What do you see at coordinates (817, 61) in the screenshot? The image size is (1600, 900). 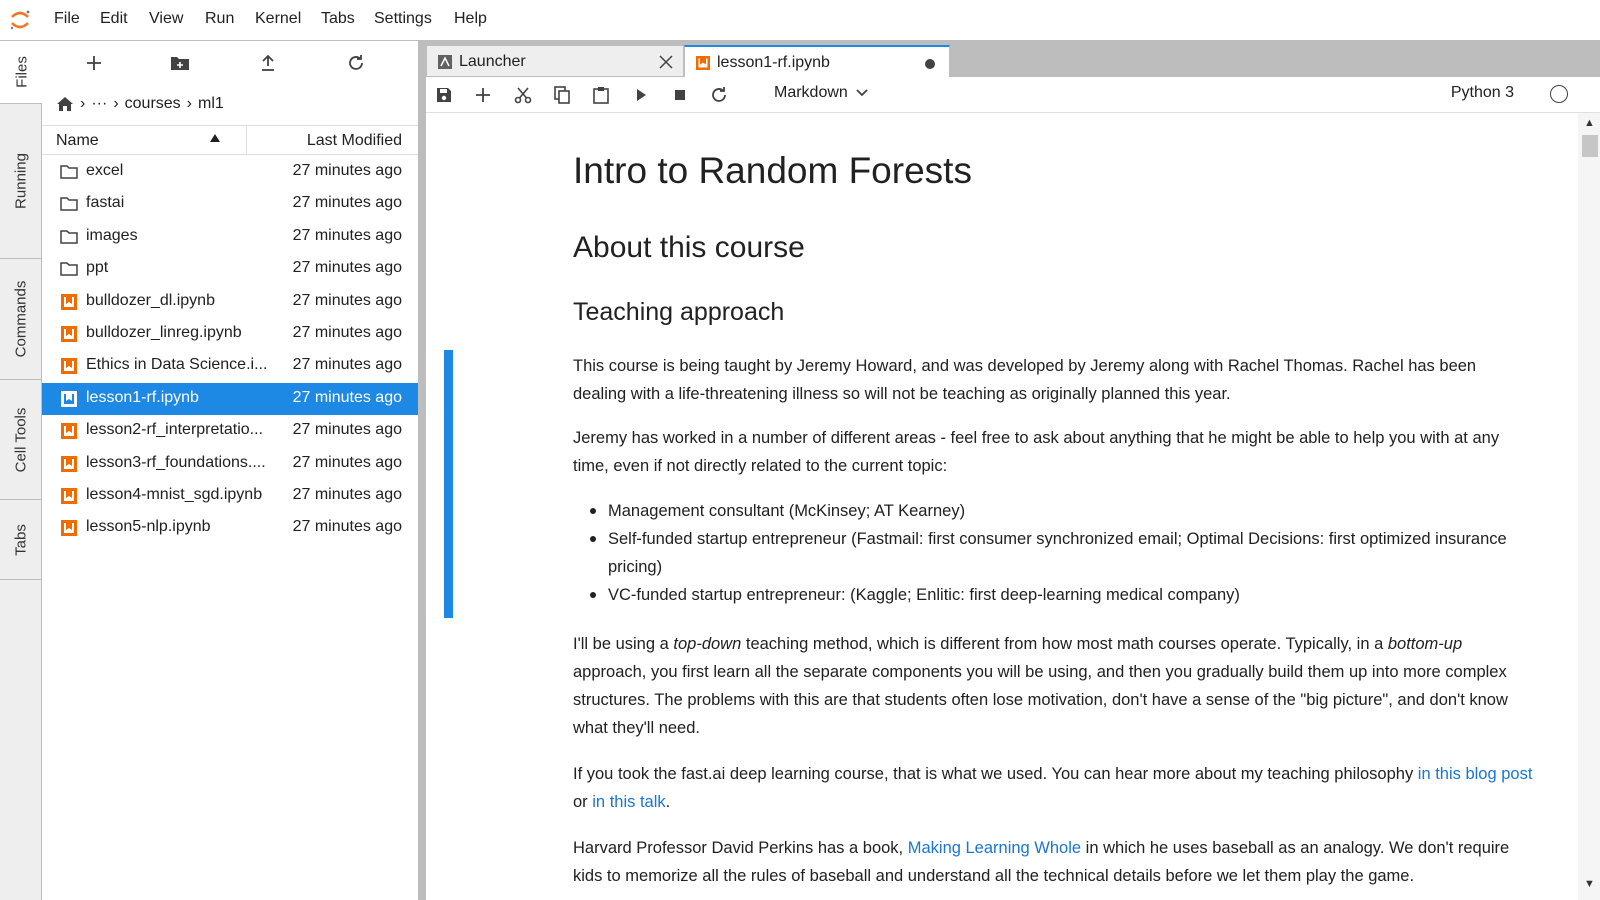 I see `tab-lesson1-rf: lesson1-rf.ipynb` at bounding box center [817, 61].